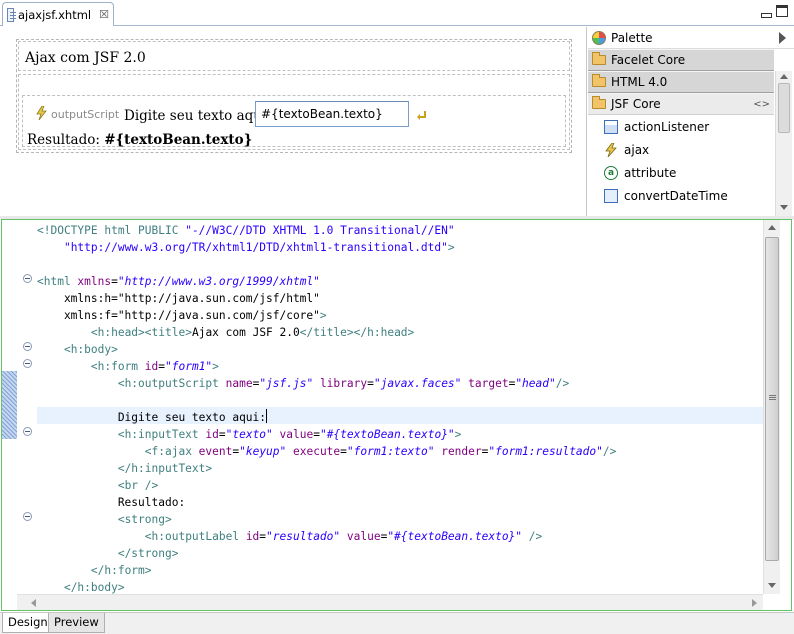  I want to click on code-line: <h:form id="form1">, so click(128, 366).